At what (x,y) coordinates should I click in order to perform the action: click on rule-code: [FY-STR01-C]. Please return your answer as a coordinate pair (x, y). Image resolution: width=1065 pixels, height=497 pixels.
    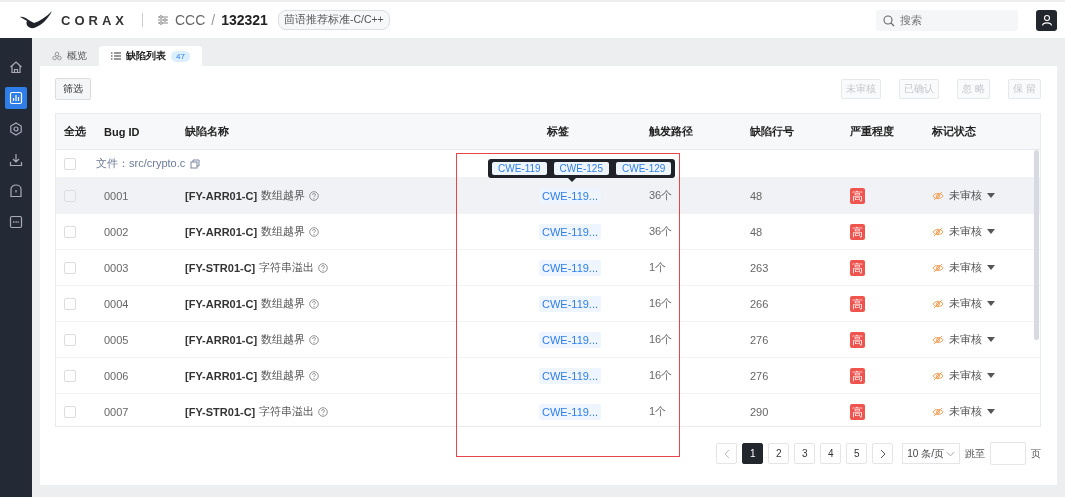
    Looking at the image, I should click on (220, 411).